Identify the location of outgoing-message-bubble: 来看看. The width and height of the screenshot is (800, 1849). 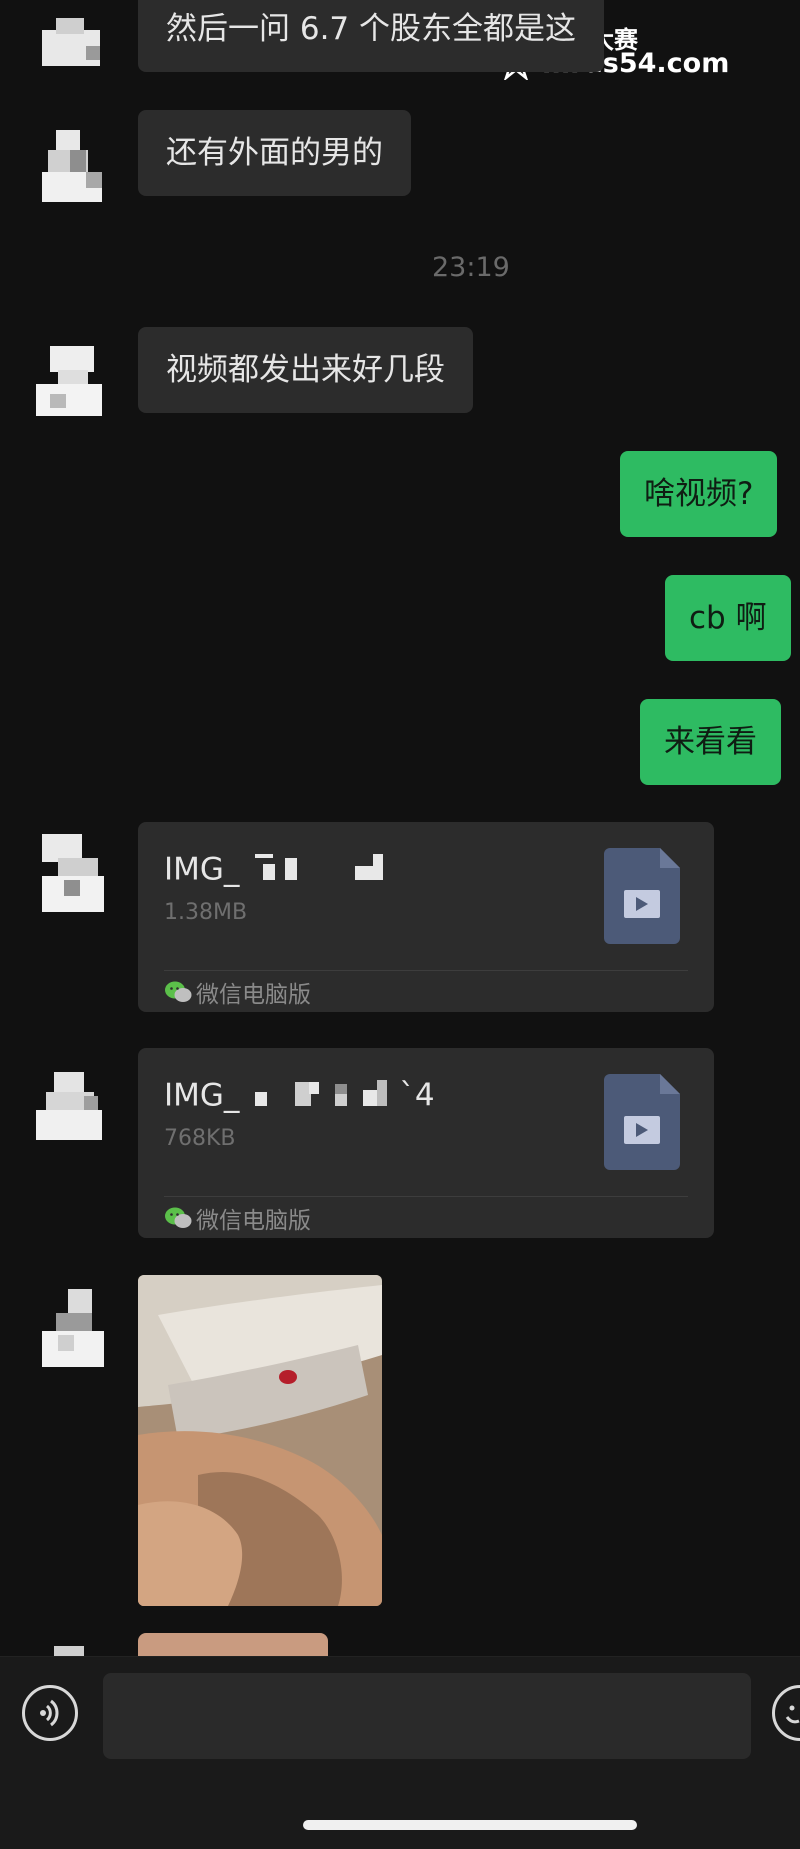
(710, 742).